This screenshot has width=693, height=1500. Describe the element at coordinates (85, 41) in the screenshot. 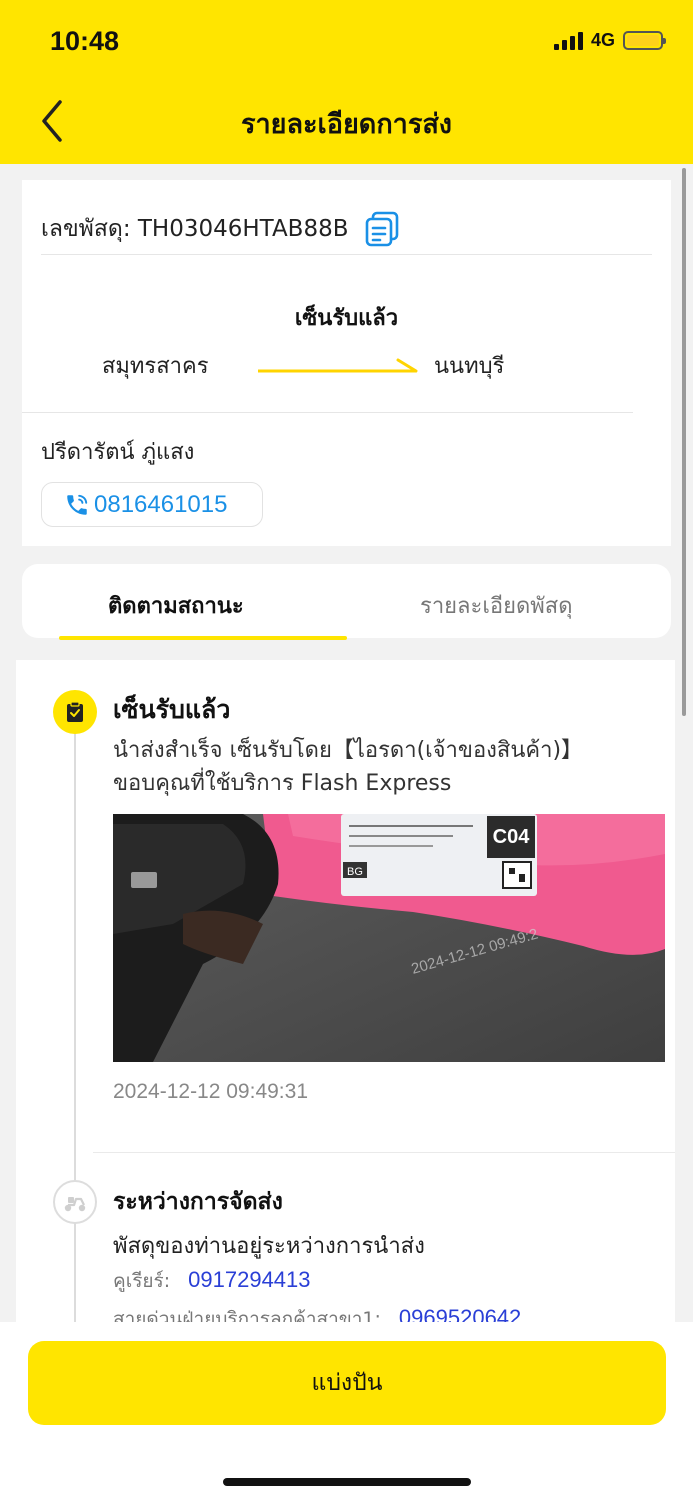

I see `status-time: 10:48` at that location.